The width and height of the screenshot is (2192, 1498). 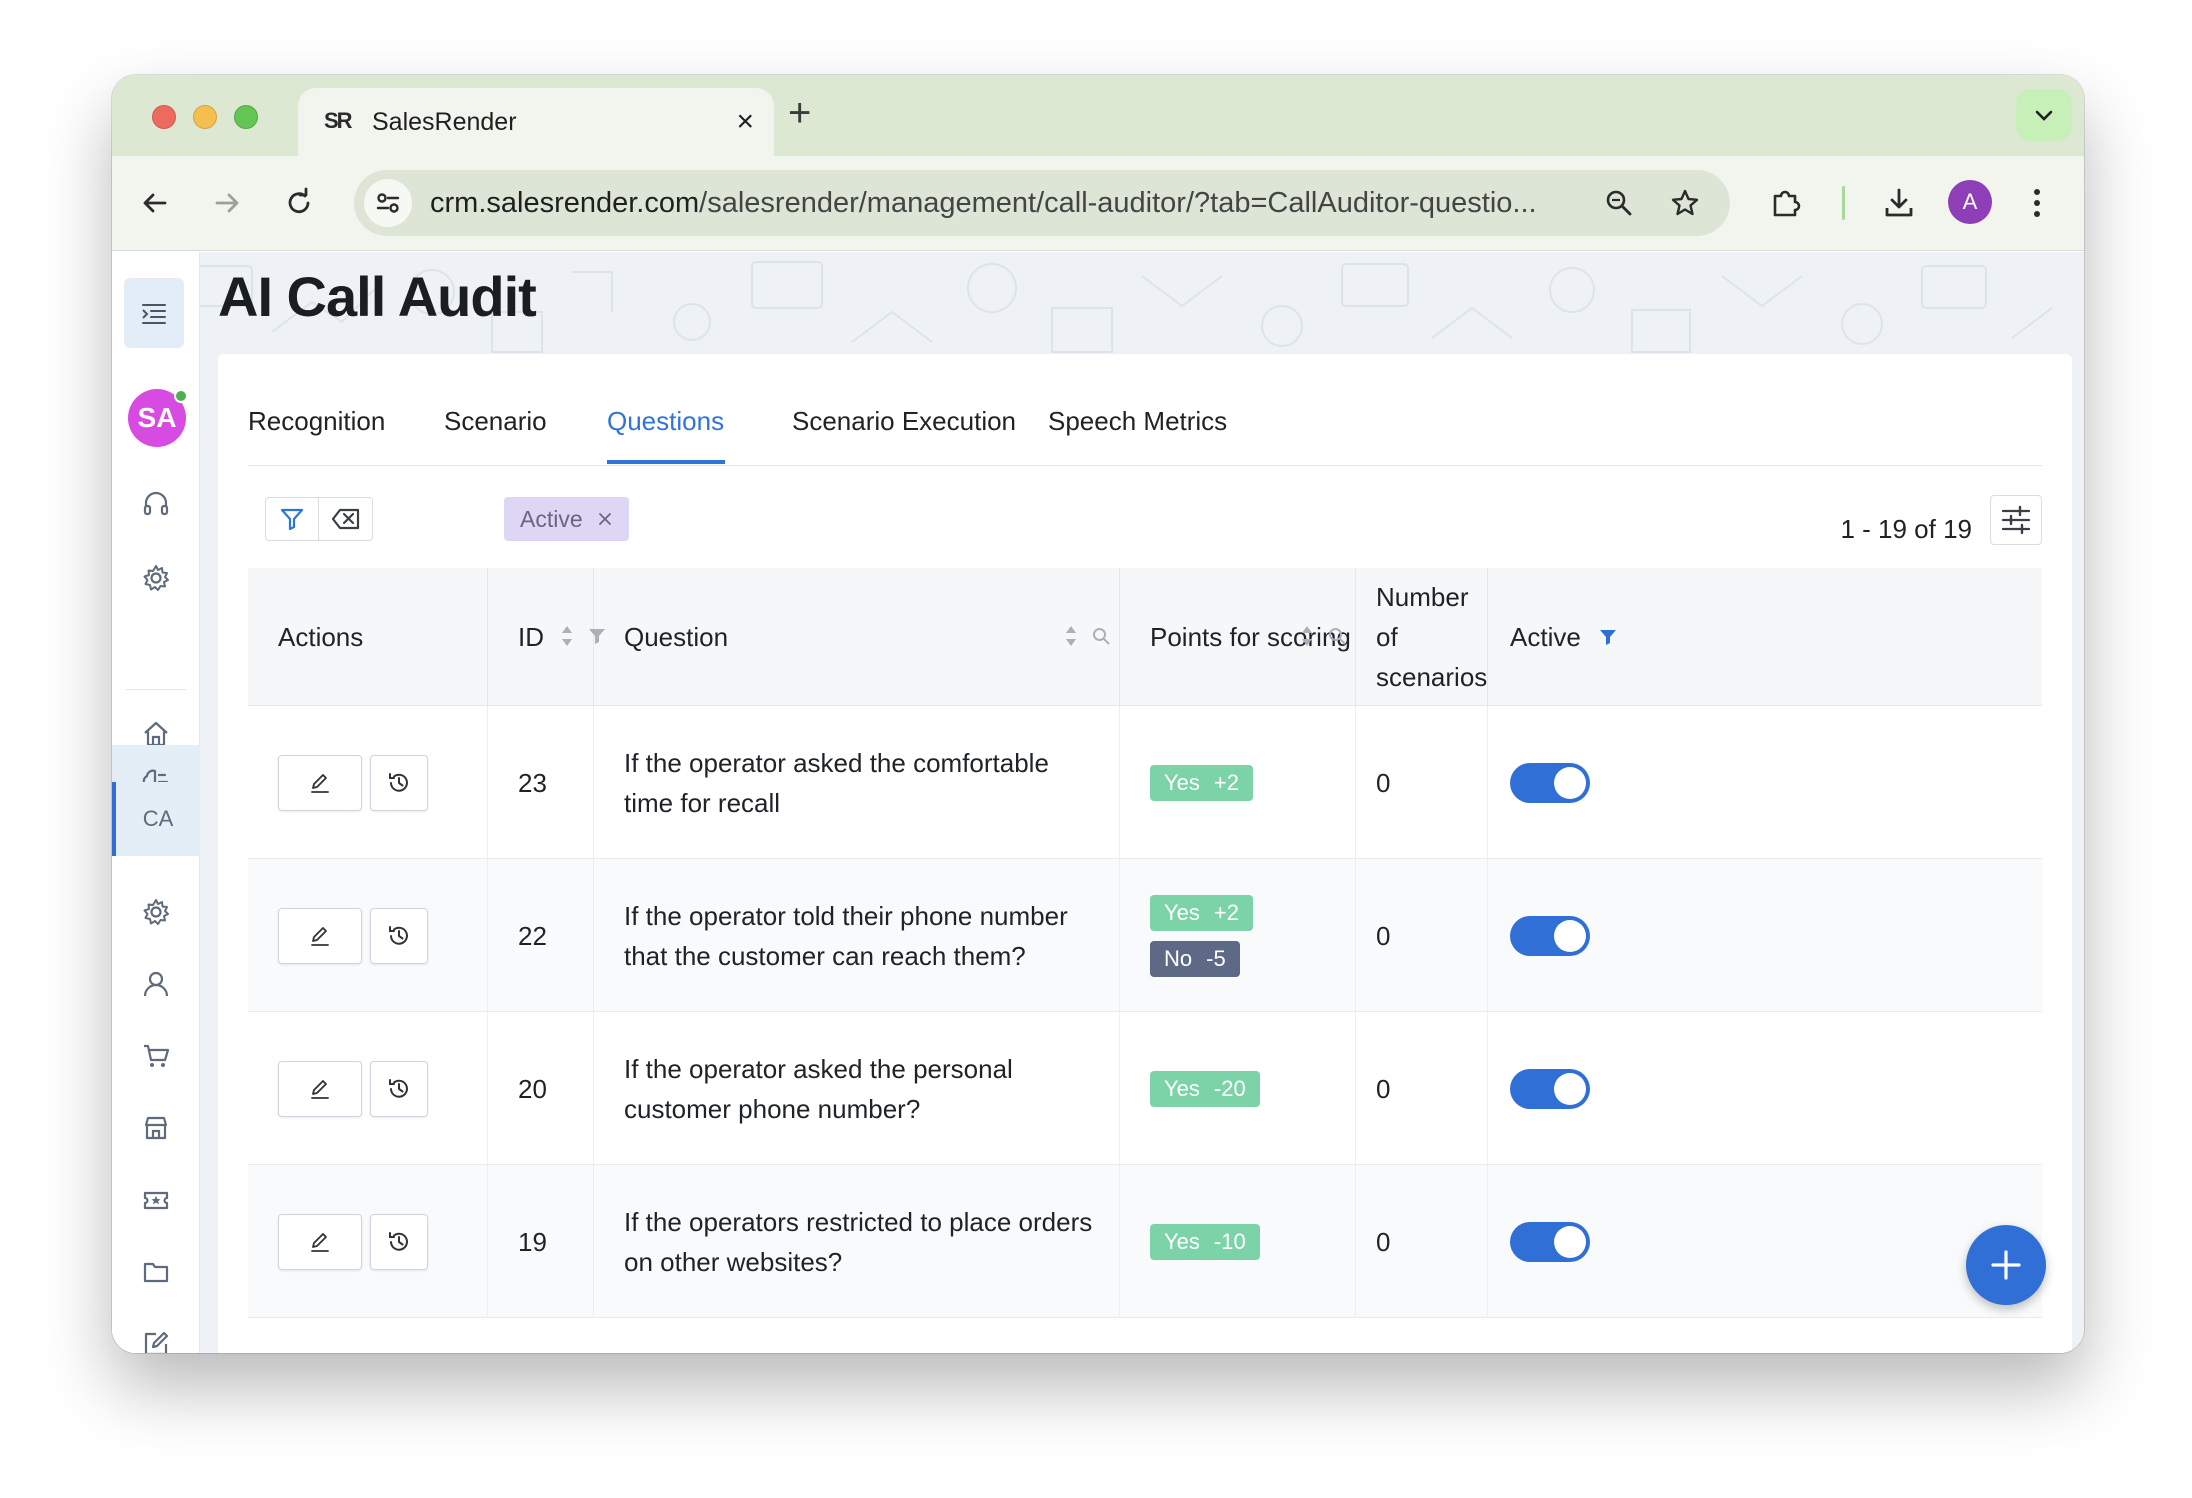 I want to click on back-button, so click(x=155, y=203).